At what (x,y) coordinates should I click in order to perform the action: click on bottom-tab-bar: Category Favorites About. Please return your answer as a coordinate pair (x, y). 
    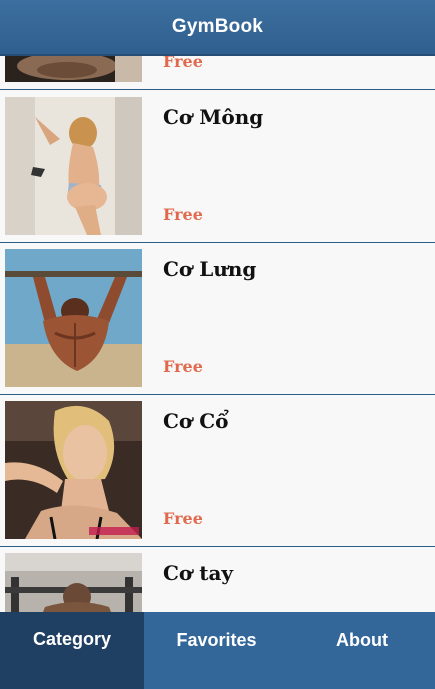
    Looking at the image, I should click on (217, 650).